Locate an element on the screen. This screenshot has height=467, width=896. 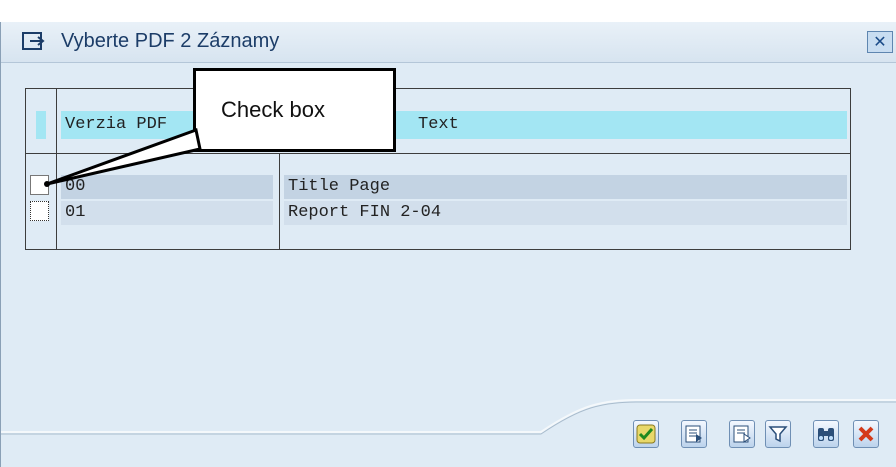
filter-button is located at coordinates (778, 434).